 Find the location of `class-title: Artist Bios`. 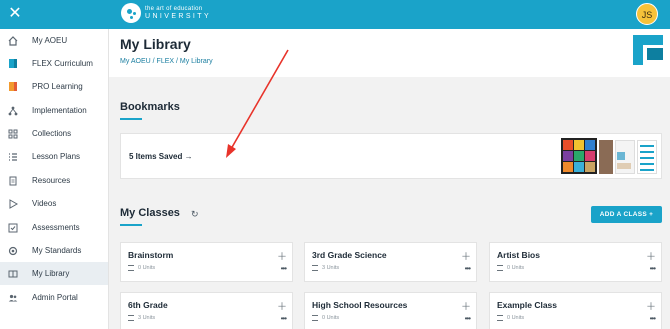

class-title: Artist Bios is located at coordinates (518, 255).